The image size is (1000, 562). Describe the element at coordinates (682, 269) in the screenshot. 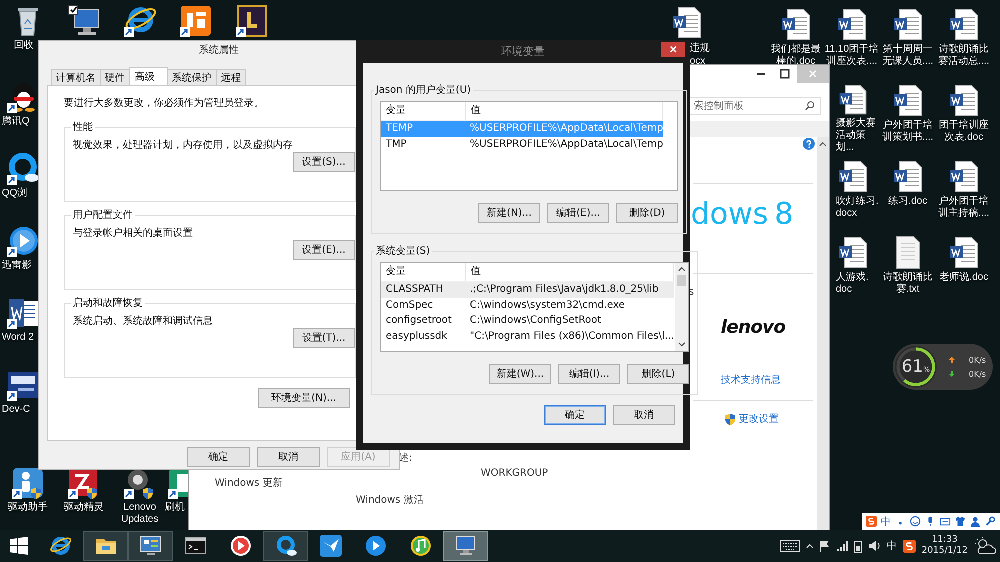

I see `scroll-up-icon` at that location.